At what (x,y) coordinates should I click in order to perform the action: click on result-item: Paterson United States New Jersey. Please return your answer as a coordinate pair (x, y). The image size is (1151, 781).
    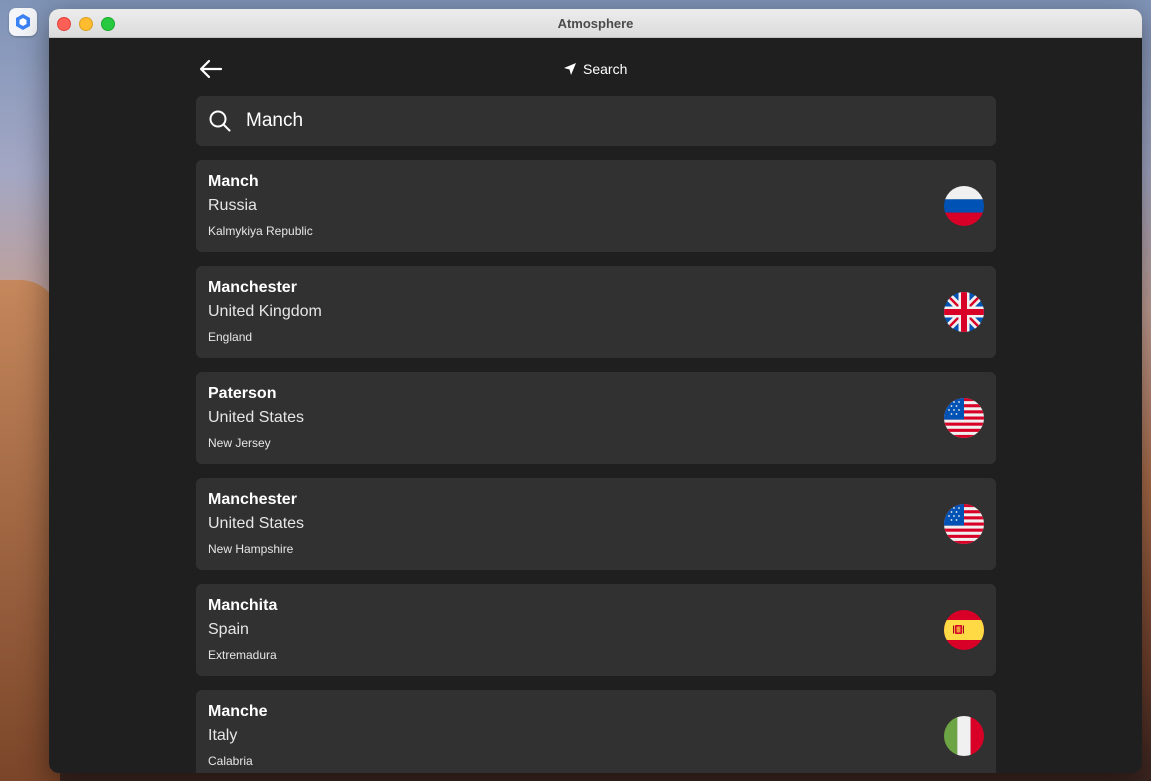
    Looking at the image, I should click on (596, 418).